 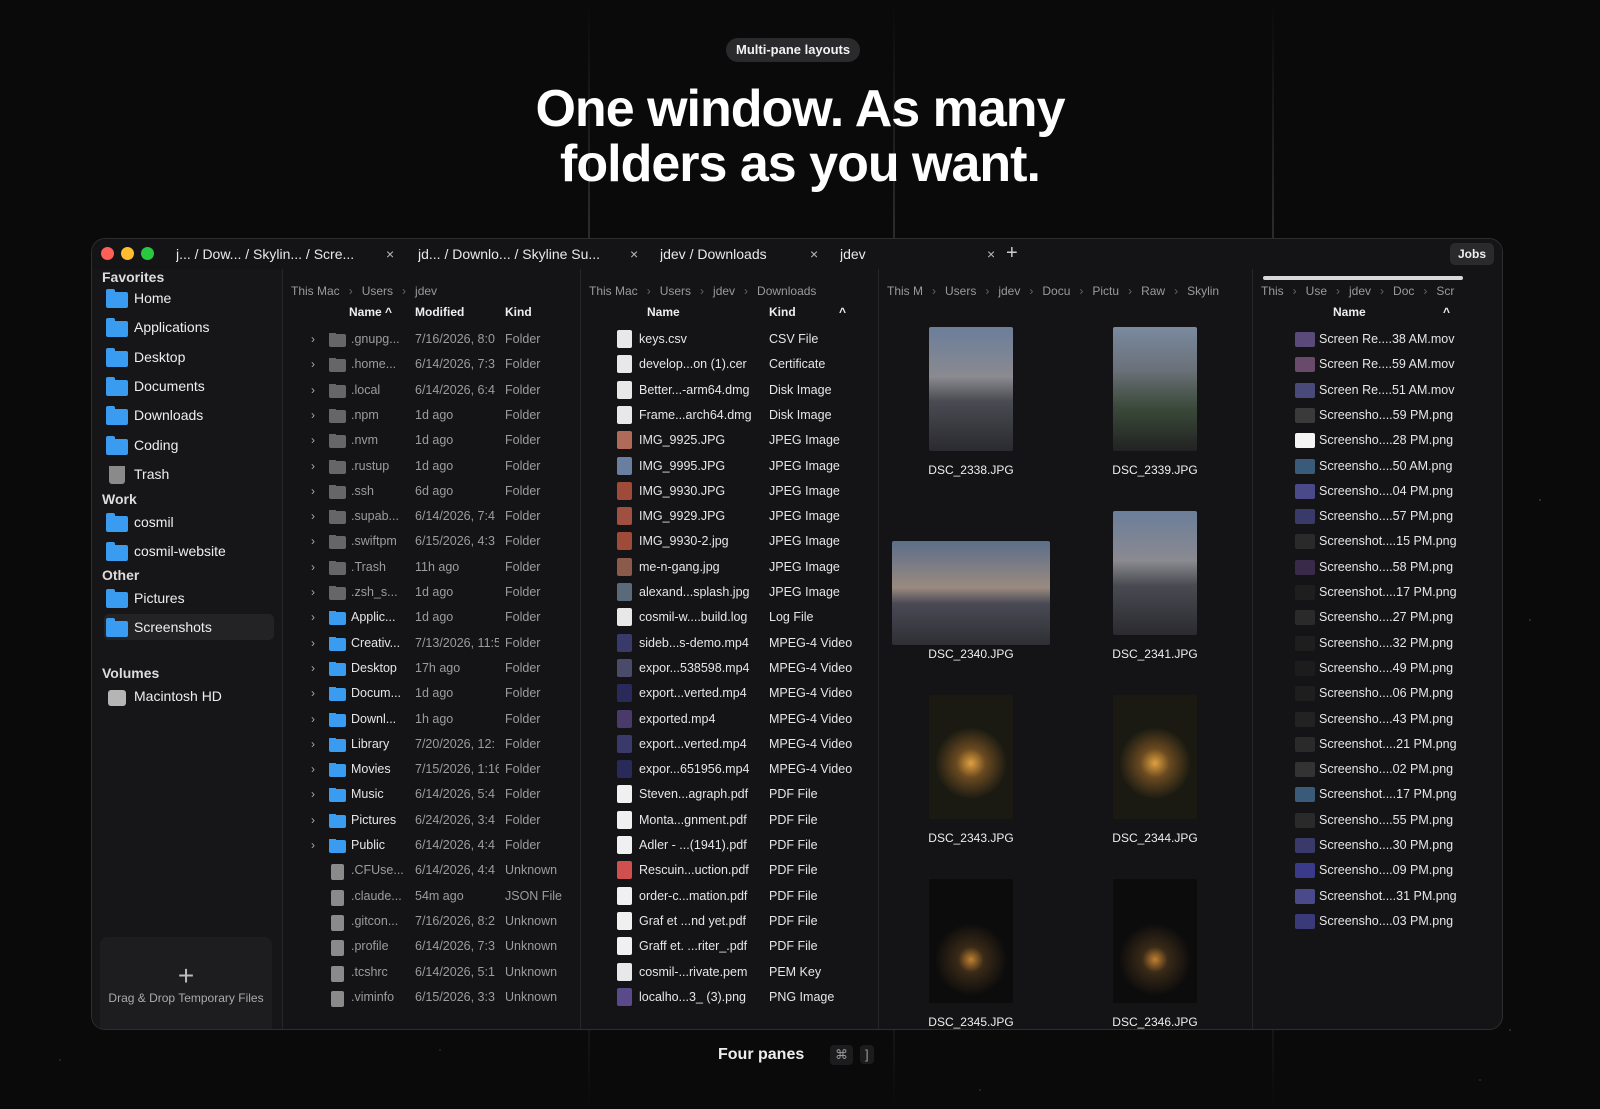 What do you see at coordinates (189, 598) in the screenshot?
I see `sidebar-item-pictures: Pictures` at bounding box center [189, 598].